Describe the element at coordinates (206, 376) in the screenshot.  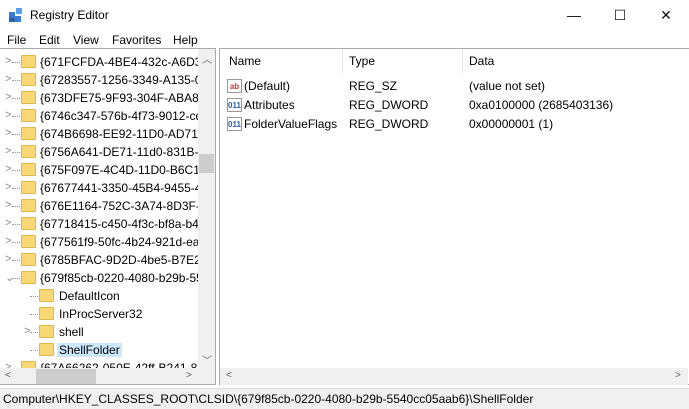
I see `scroll-corner` at that location.